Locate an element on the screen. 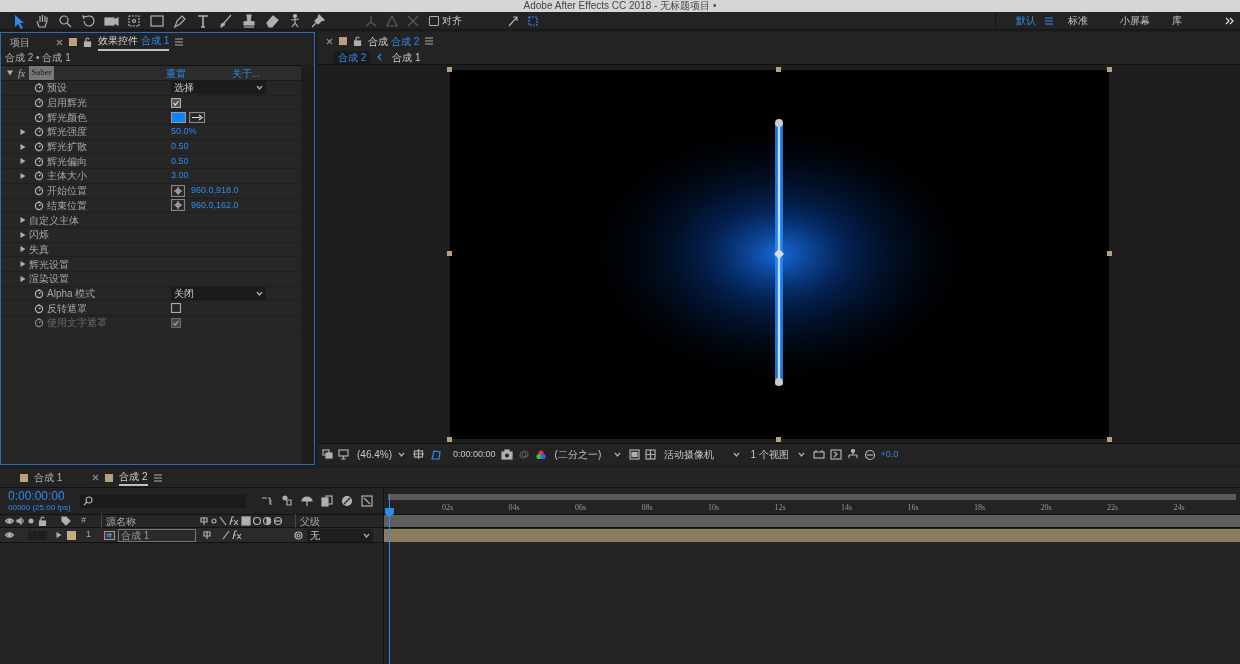 This screenshot has width=1240, height=664. chevrons-icon is located at coordinates (1229, 20).